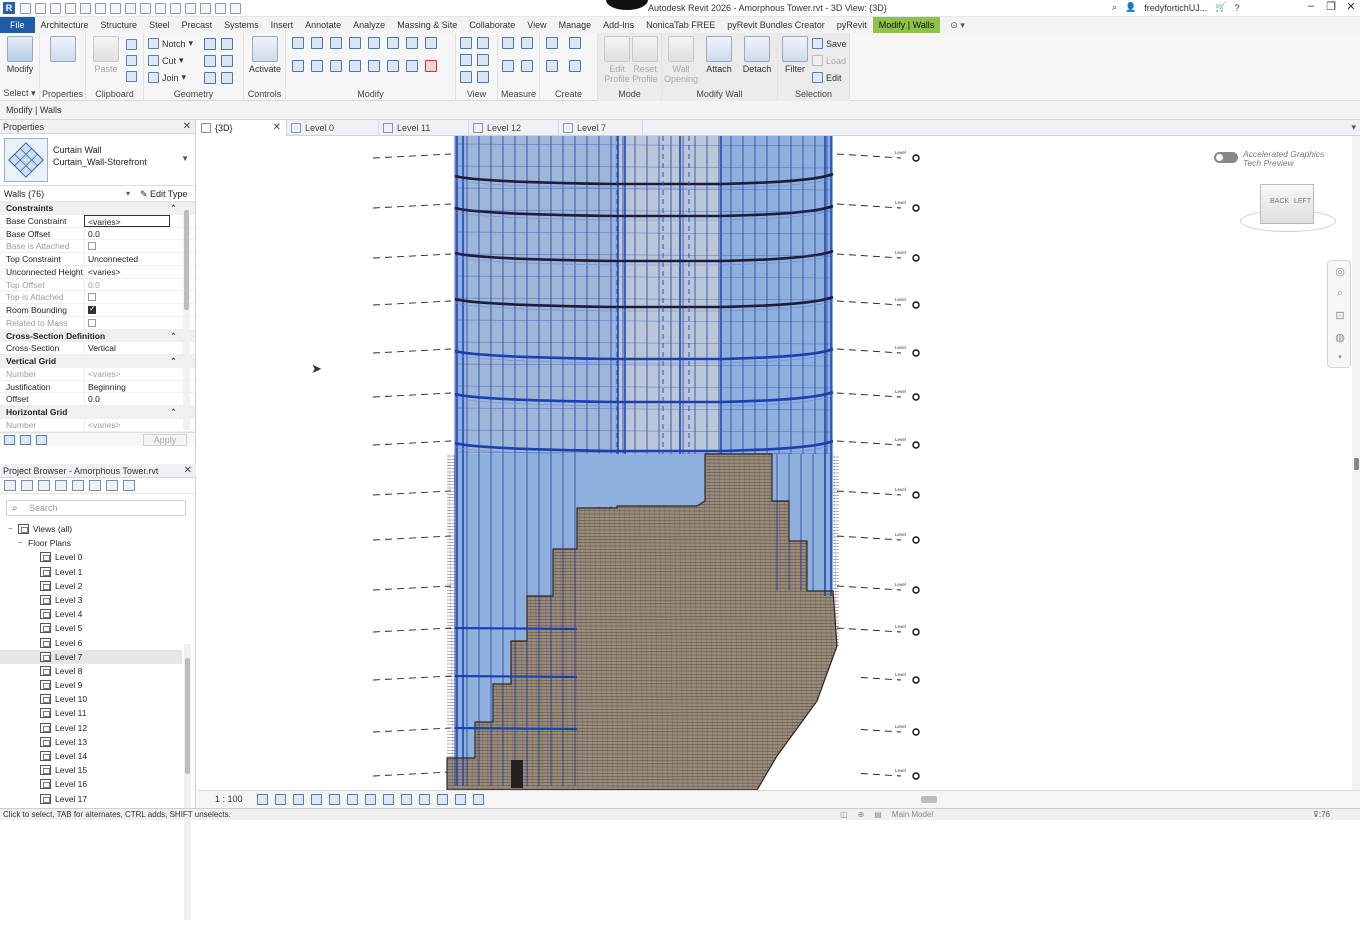 The image size is (1360, 928). I want to click on shadows-icon, so click(316, 799).